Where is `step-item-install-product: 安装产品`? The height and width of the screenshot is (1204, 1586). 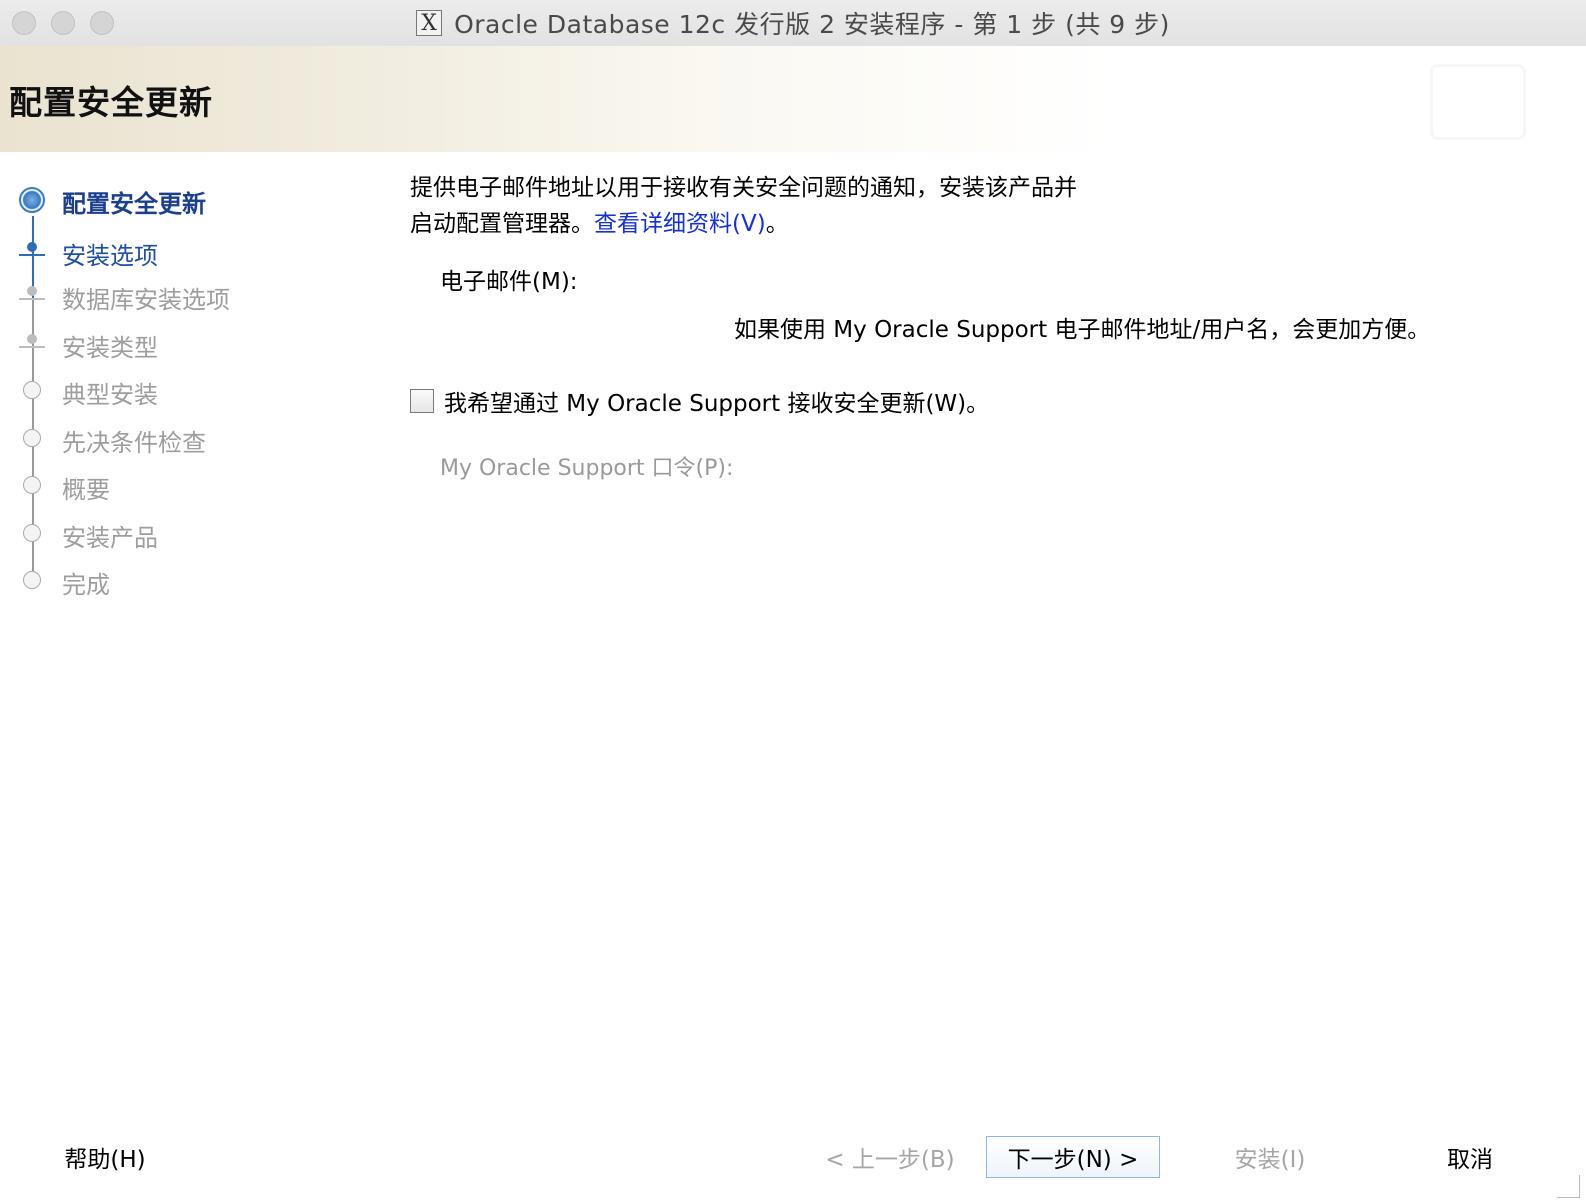
step-item-install-product: 安装产品 is located at coordinates (190, 534).